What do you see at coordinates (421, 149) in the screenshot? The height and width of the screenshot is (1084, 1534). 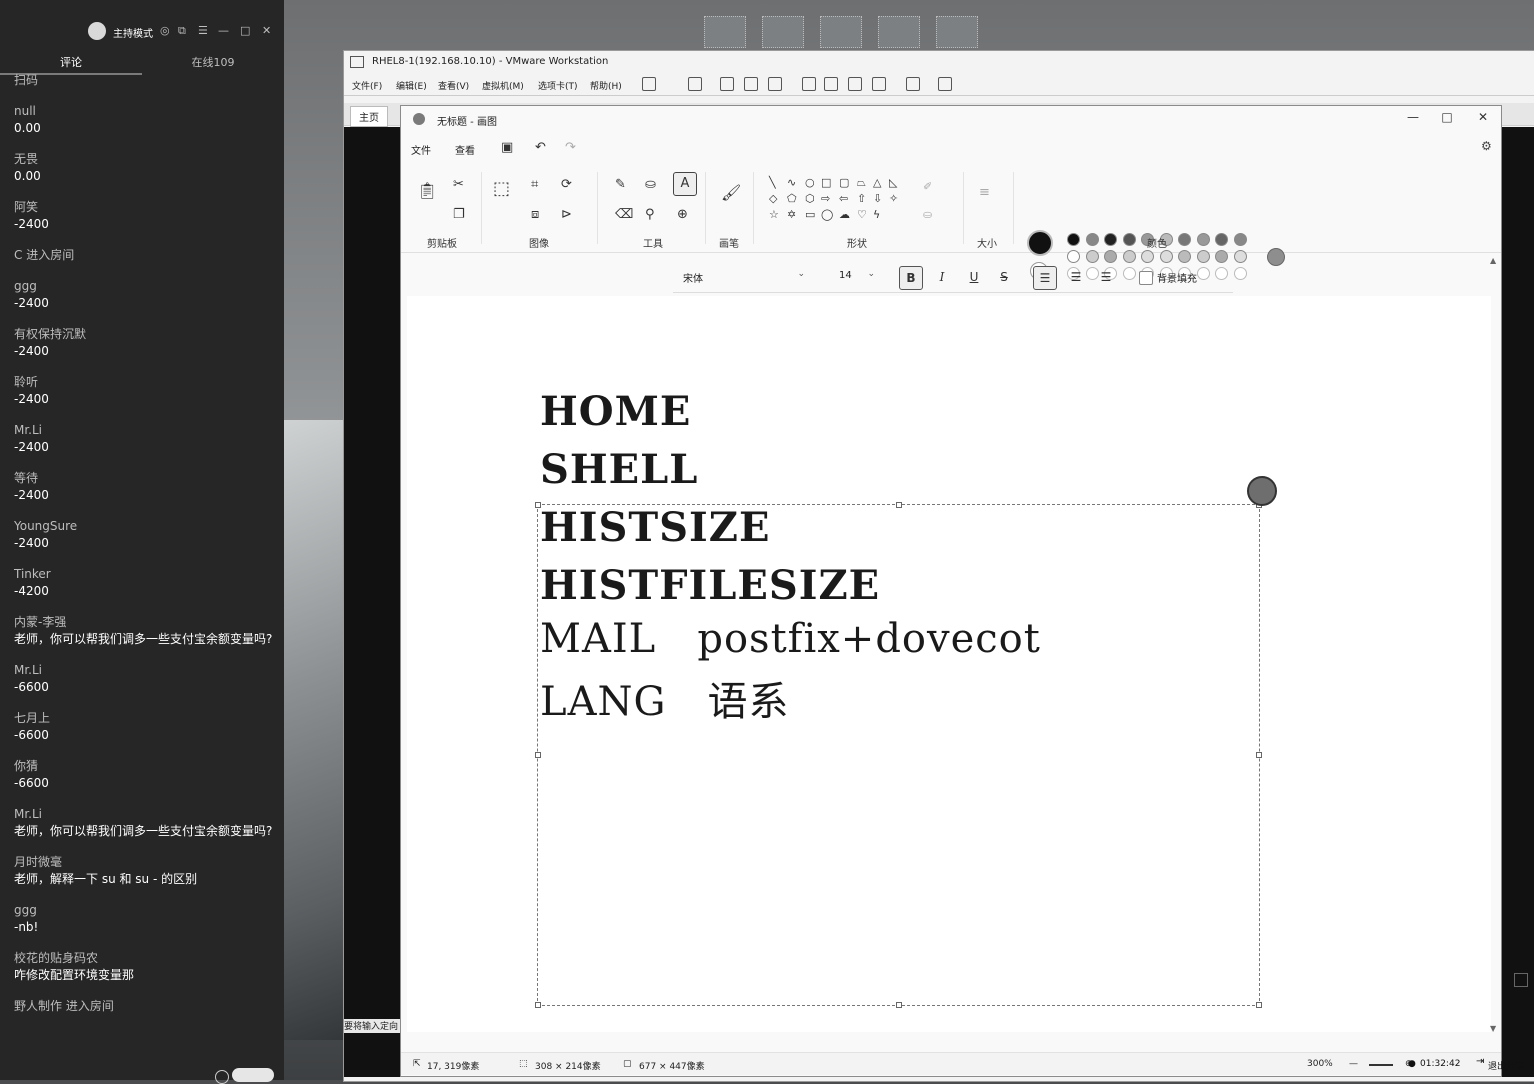 I see `menu-file: 文件` at bounding box center [421, 149].